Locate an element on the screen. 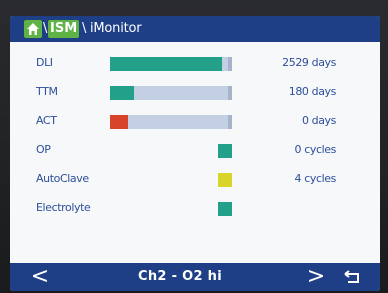 The image size is (388, 293). row-act: ACT 0 days is located at coordinates (195, 121).